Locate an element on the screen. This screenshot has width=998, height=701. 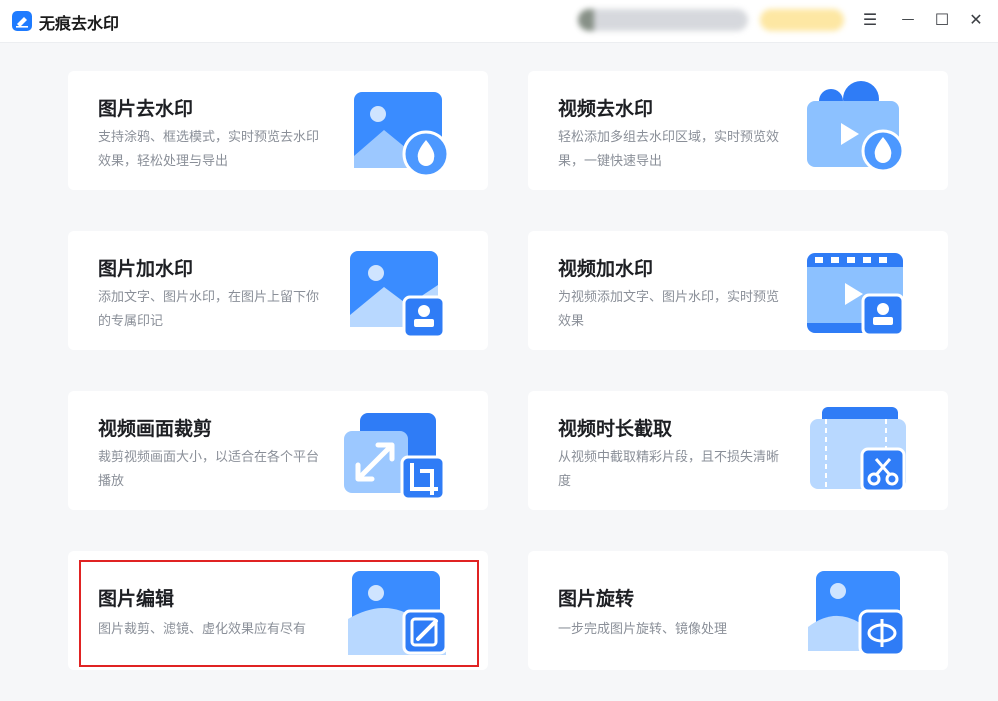
card-title: 视频画面裁剪 is located at coordinates (155, 429).